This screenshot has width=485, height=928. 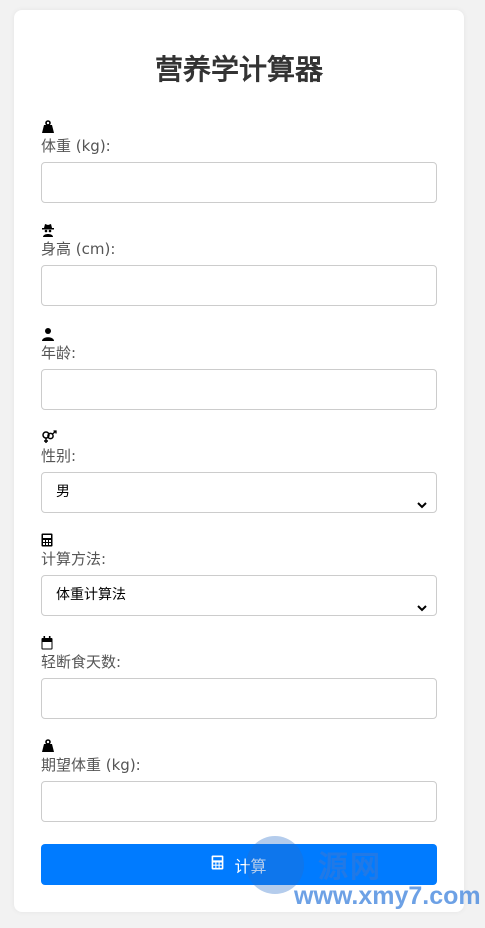 What do you see at coordinates (239, 574) in the screenshot?
I see `method-field: 计算方法: 体重计算法` at bounding box center [239, 574].